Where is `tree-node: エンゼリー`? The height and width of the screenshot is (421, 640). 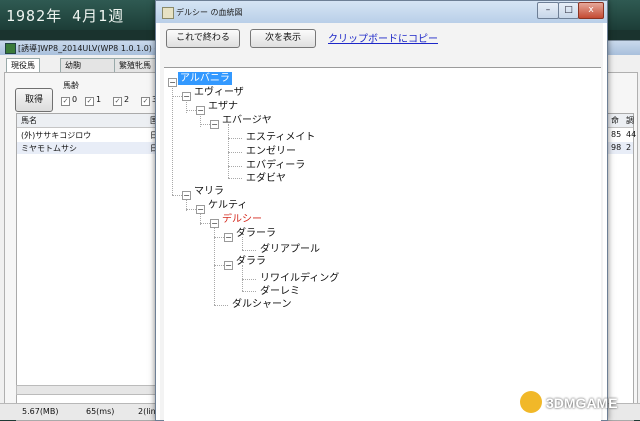
tree-node: エンゼリー is located at coordinates (271, 151).